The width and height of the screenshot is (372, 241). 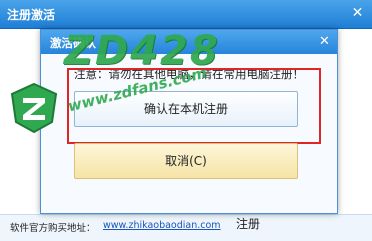 What do you see at coordinates (186, 161) in the screenshot?
I see `cancel-button: 取消(C)` at bounding box center [186, 161].